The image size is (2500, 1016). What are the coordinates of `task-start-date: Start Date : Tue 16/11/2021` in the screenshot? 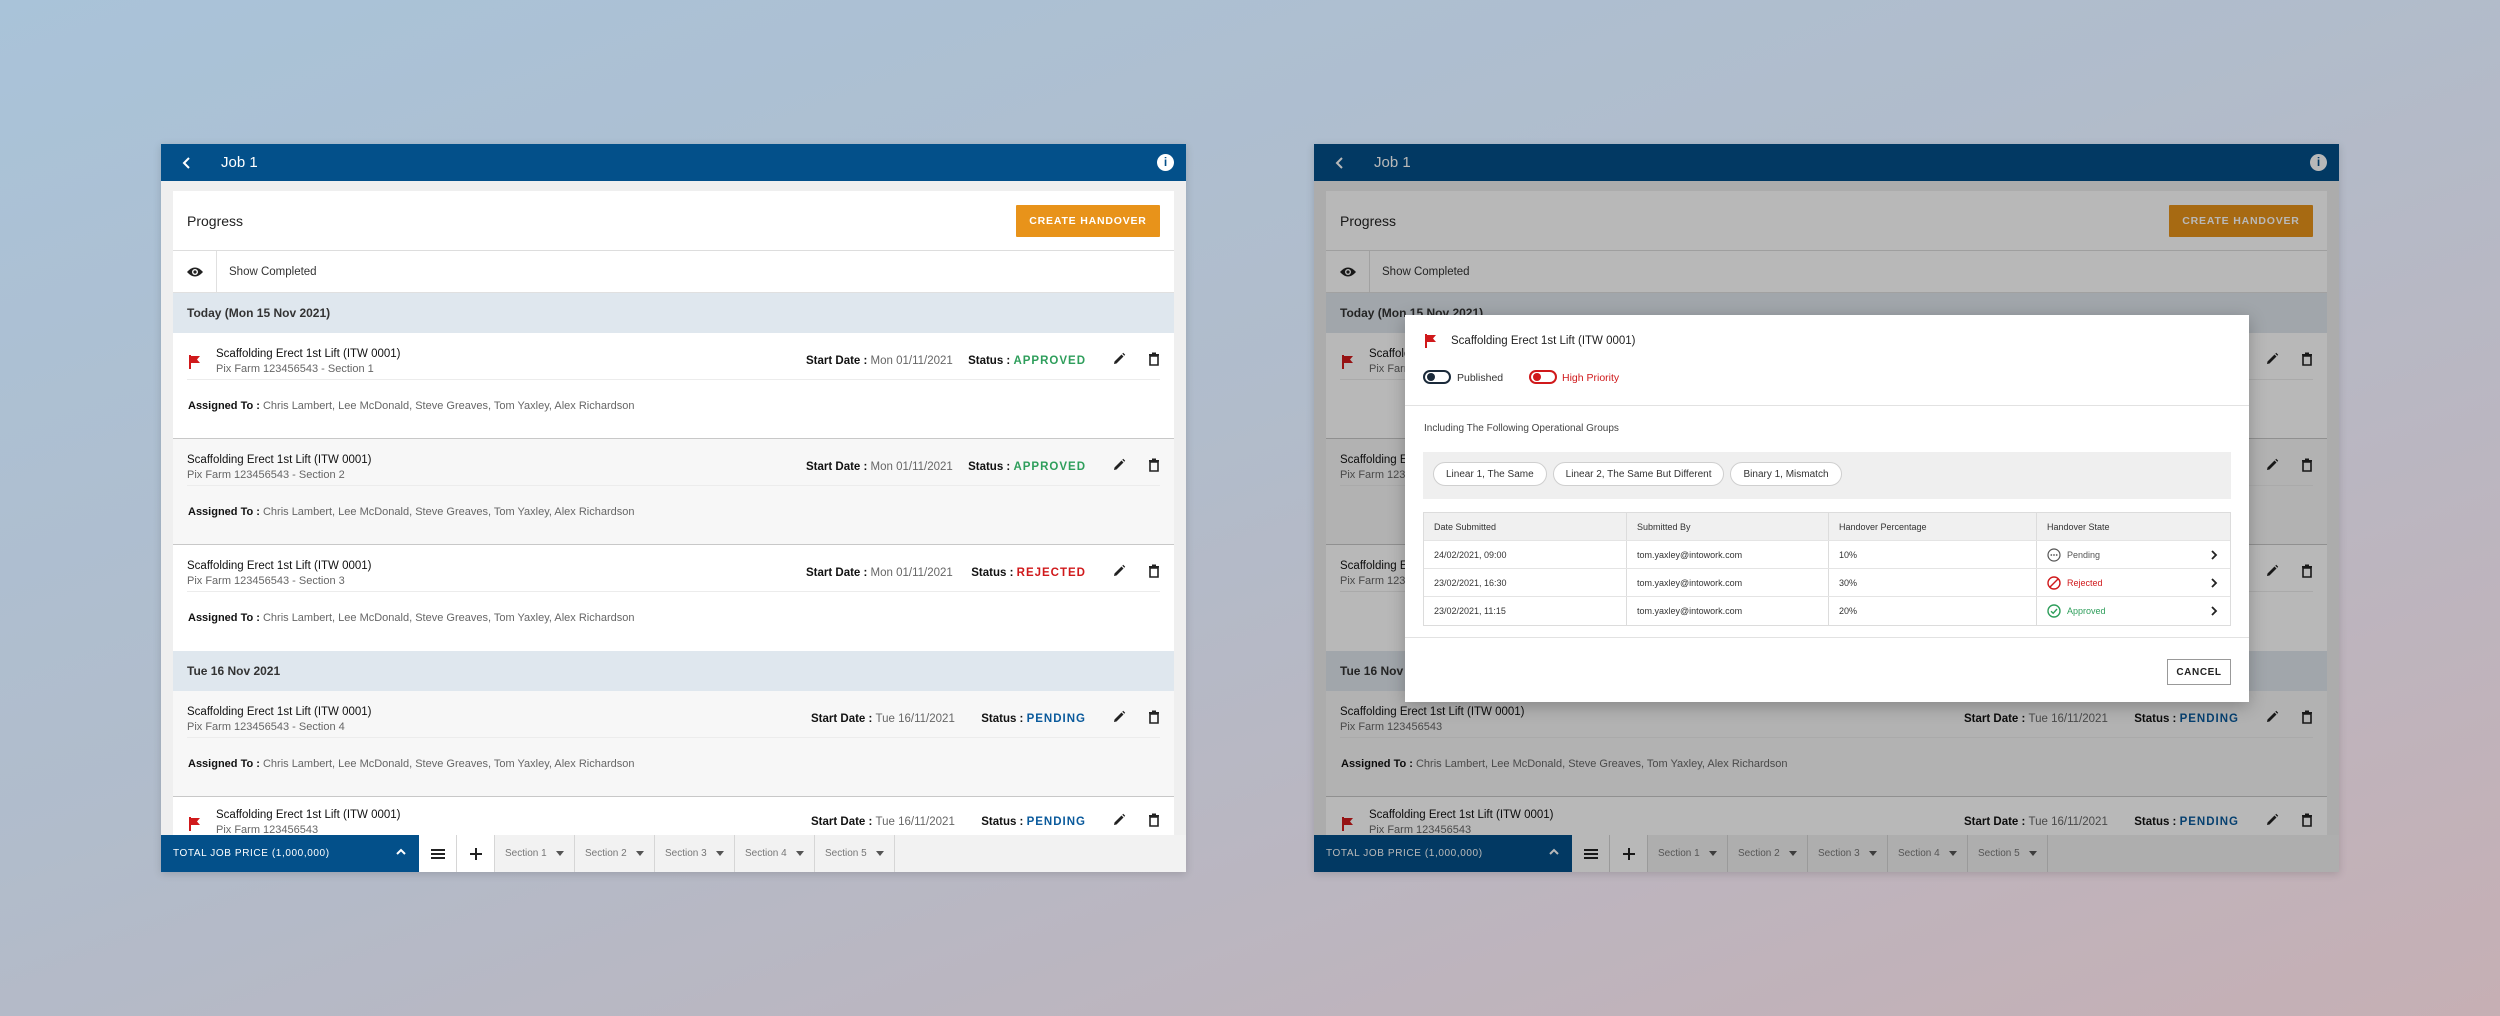 It's located at (883, 719).